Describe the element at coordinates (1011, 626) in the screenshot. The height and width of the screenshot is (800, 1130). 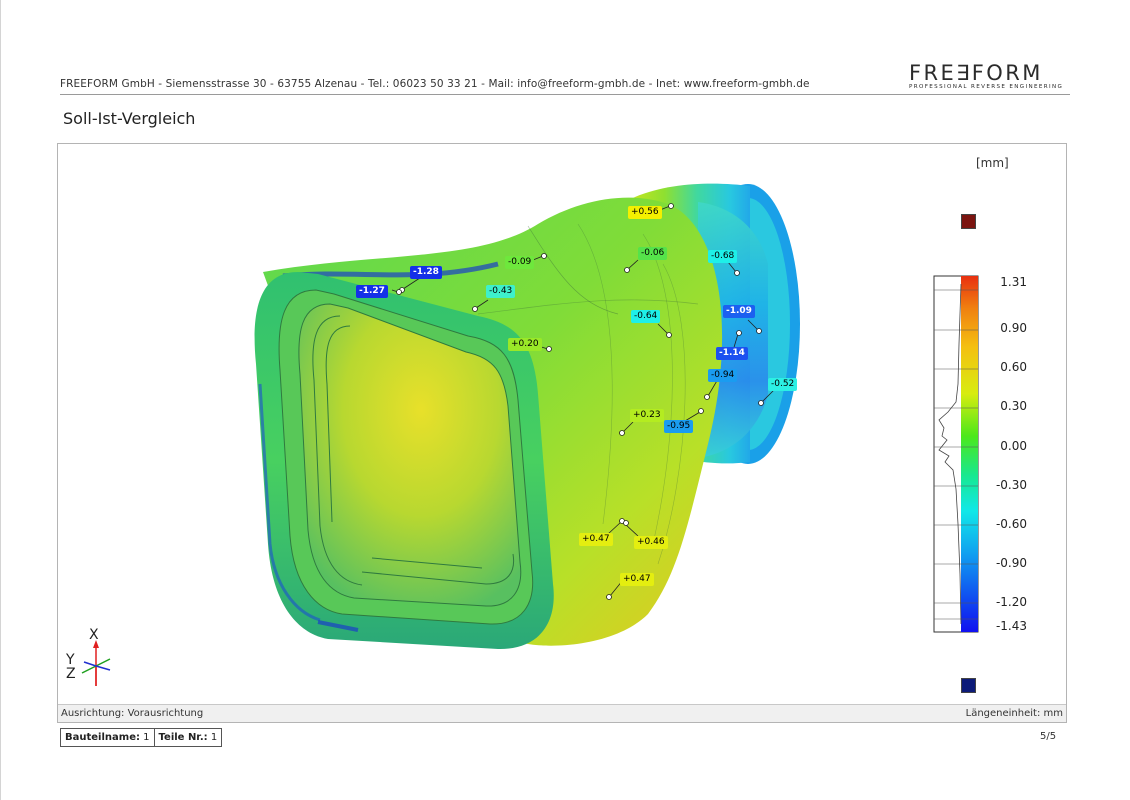
I see `colorbar-tick-label: -1.43` at that location.